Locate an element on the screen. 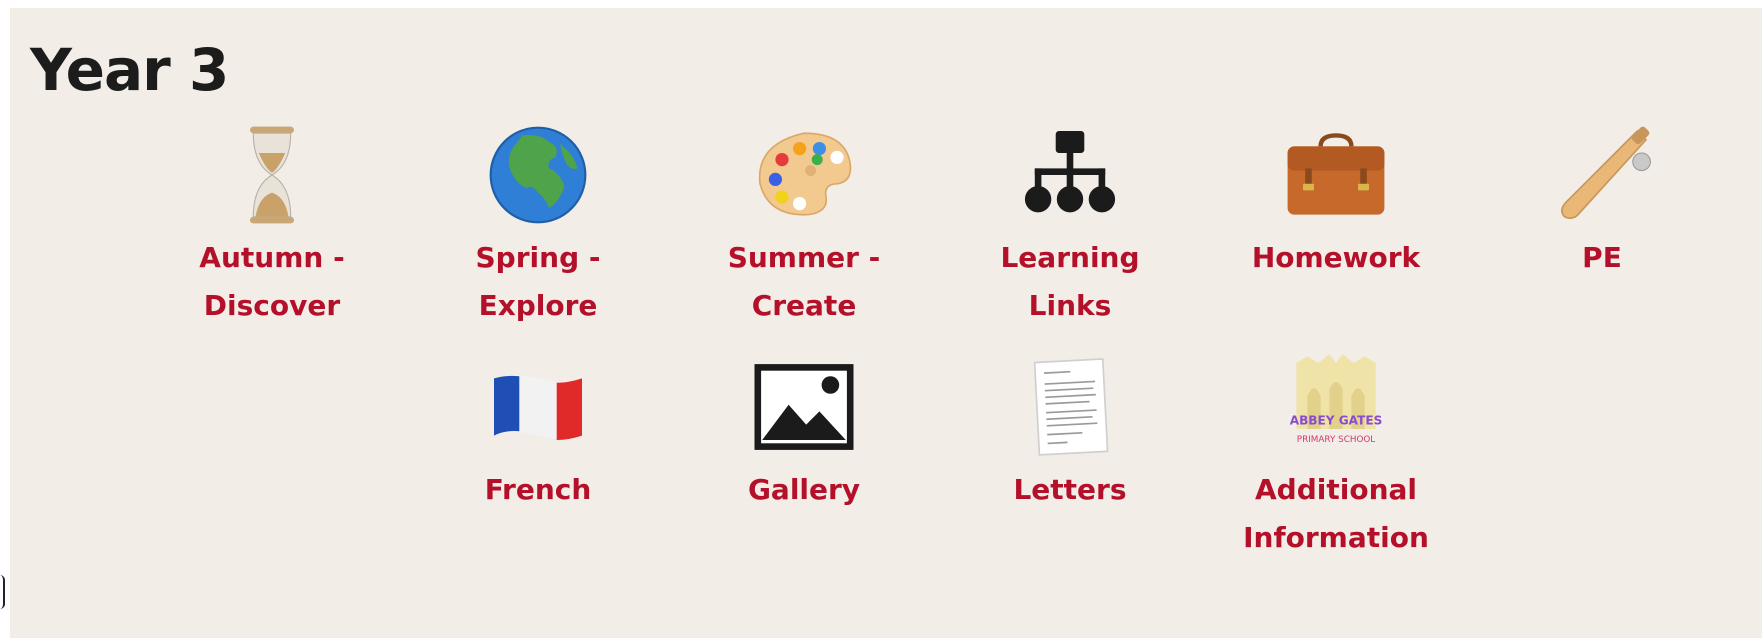  tile-autumn-discover: Autumn - Discover is located at coordinates (272, 225).